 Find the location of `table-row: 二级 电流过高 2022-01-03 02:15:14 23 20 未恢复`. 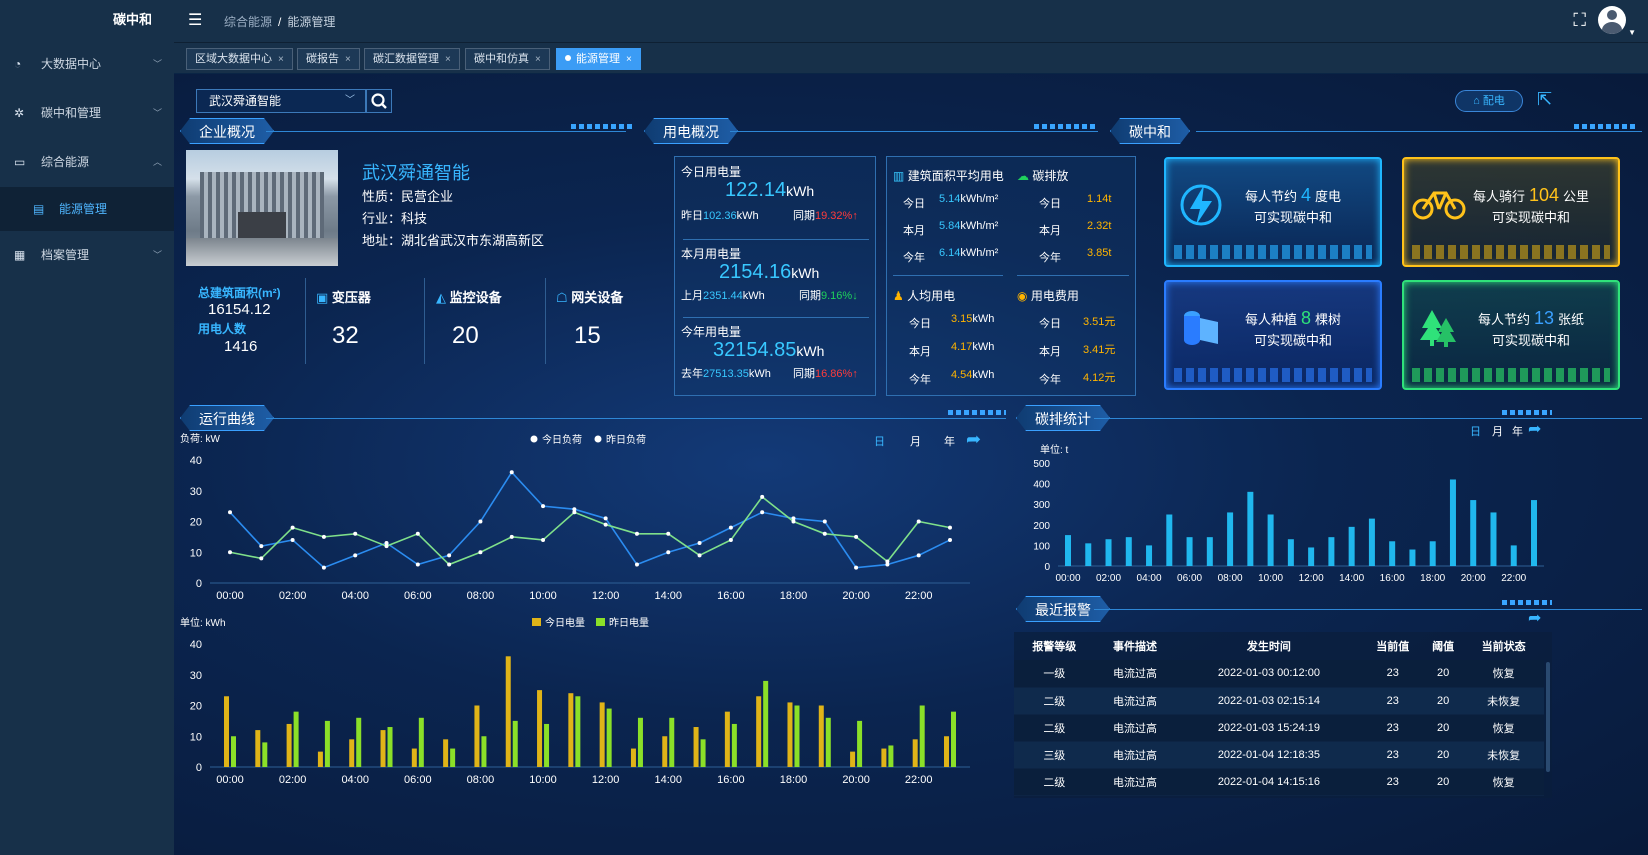

table-row: 二级 电流过高 2022-01-03 02:15:14 23 20 未恢复 is located at coordinates (1279, 701).